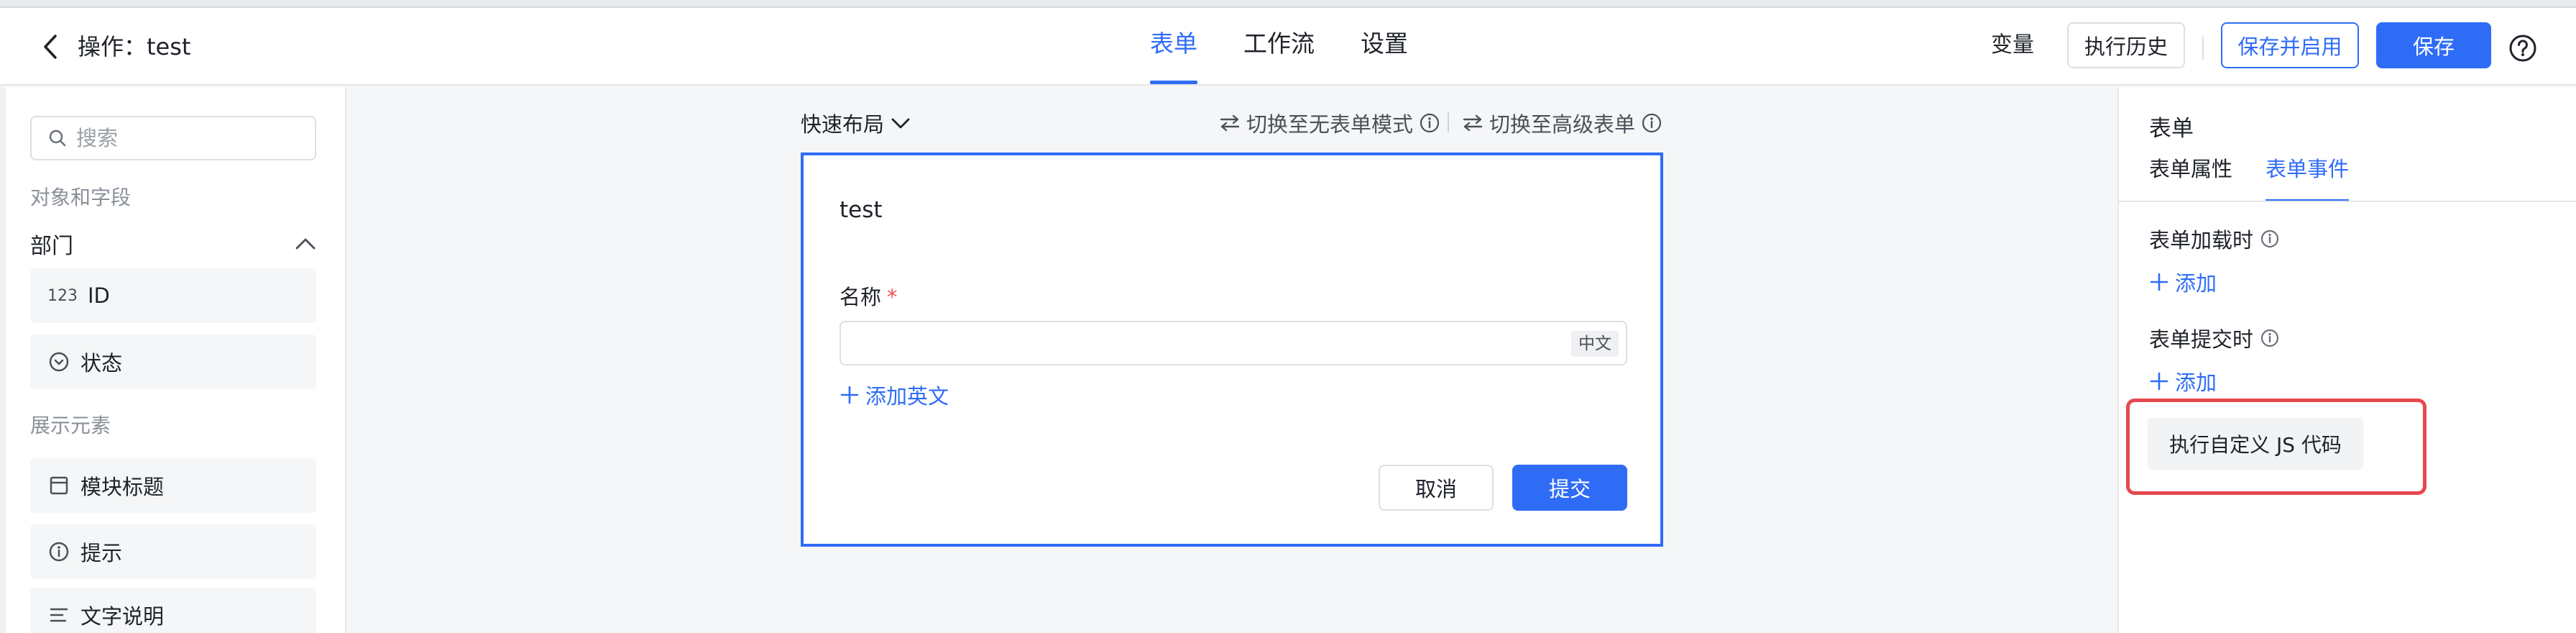  I want to click on element-item-text-desc: 文字说明, so click(173, 611).